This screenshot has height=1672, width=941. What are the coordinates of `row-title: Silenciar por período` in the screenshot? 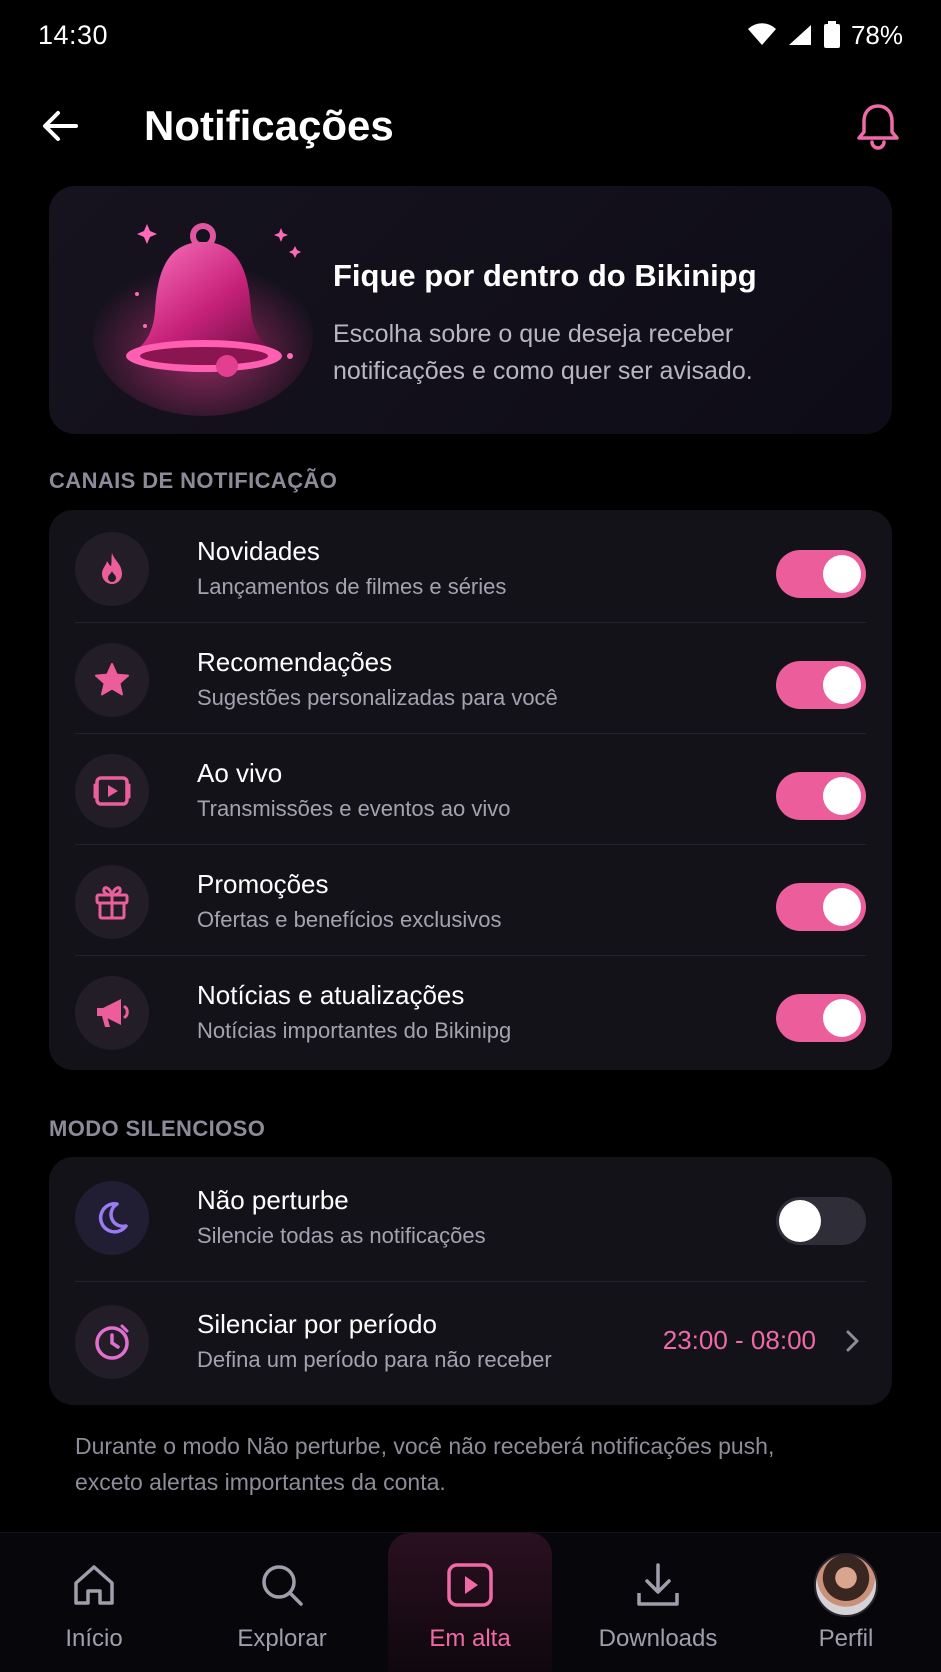 It's located at (317, 1324).